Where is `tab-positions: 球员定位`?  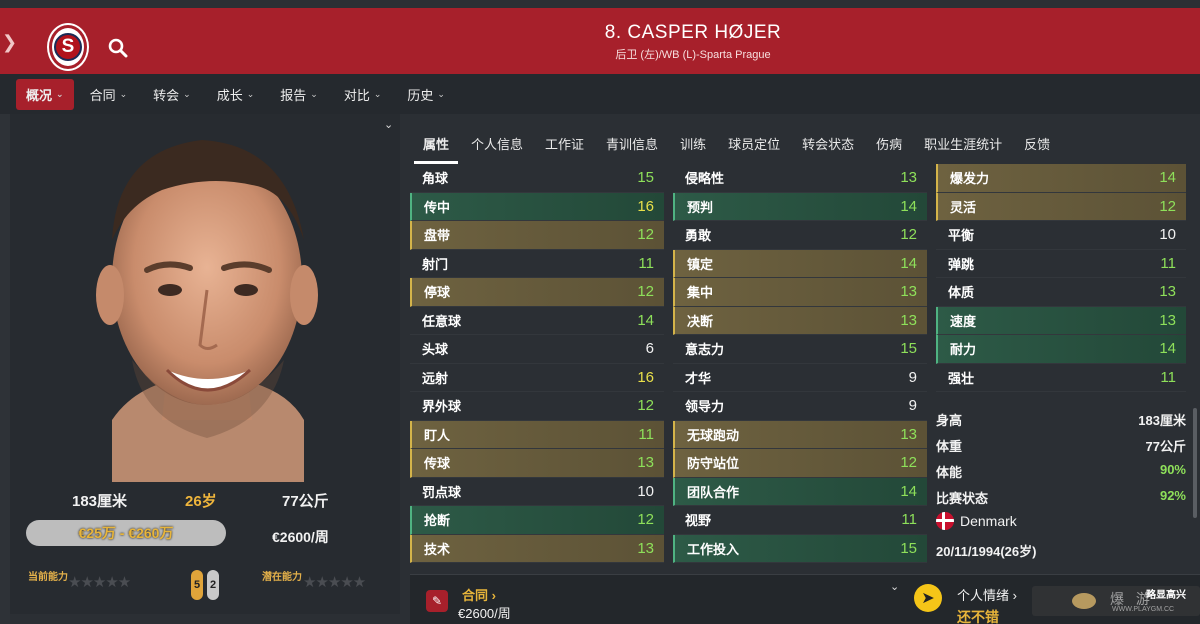
tab-positions: 球员定位 is located at coordinates (754, 145).